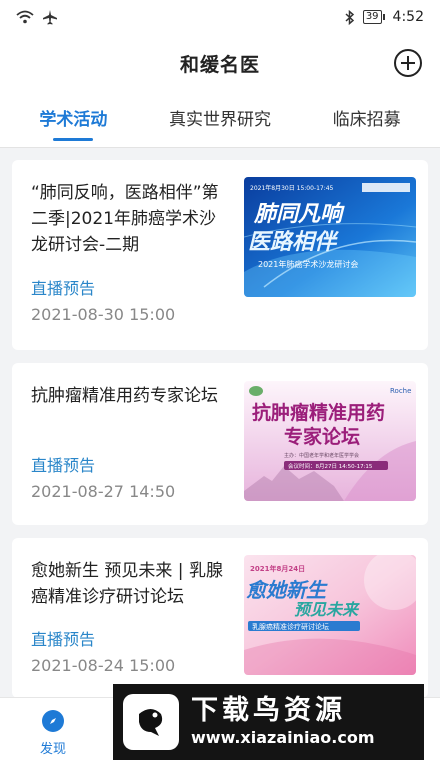 The image size is (440, 770). What do you see at coordinates (124, 396) in the screenshot?
I see `card-title: 抗肿瘤精准用药专家论坛` at bounding box center [124, 396].